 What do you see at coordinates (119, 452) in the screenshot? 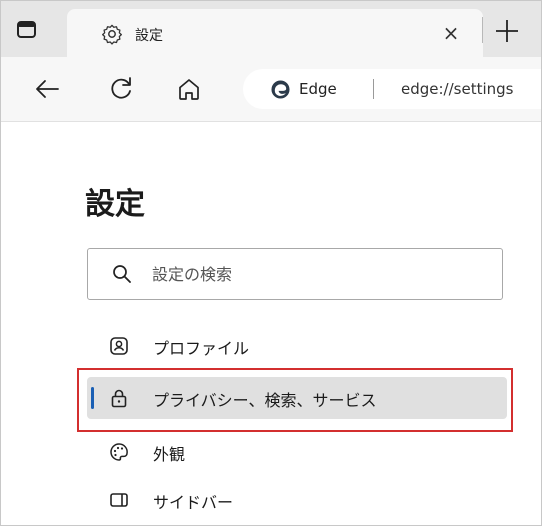
I see `palette-icon` at bounding box center [119, 452].